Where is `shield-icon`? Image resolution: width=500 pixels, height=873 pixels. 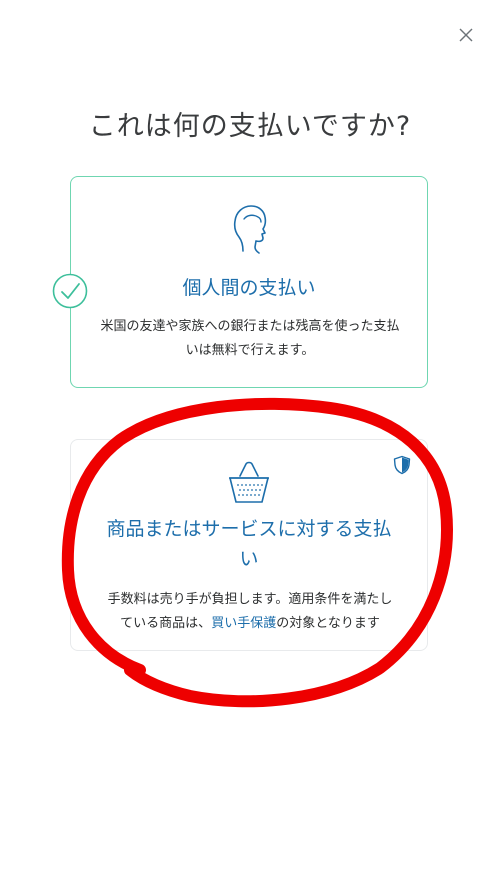
shield-icon is located at coordinates (402, 465).